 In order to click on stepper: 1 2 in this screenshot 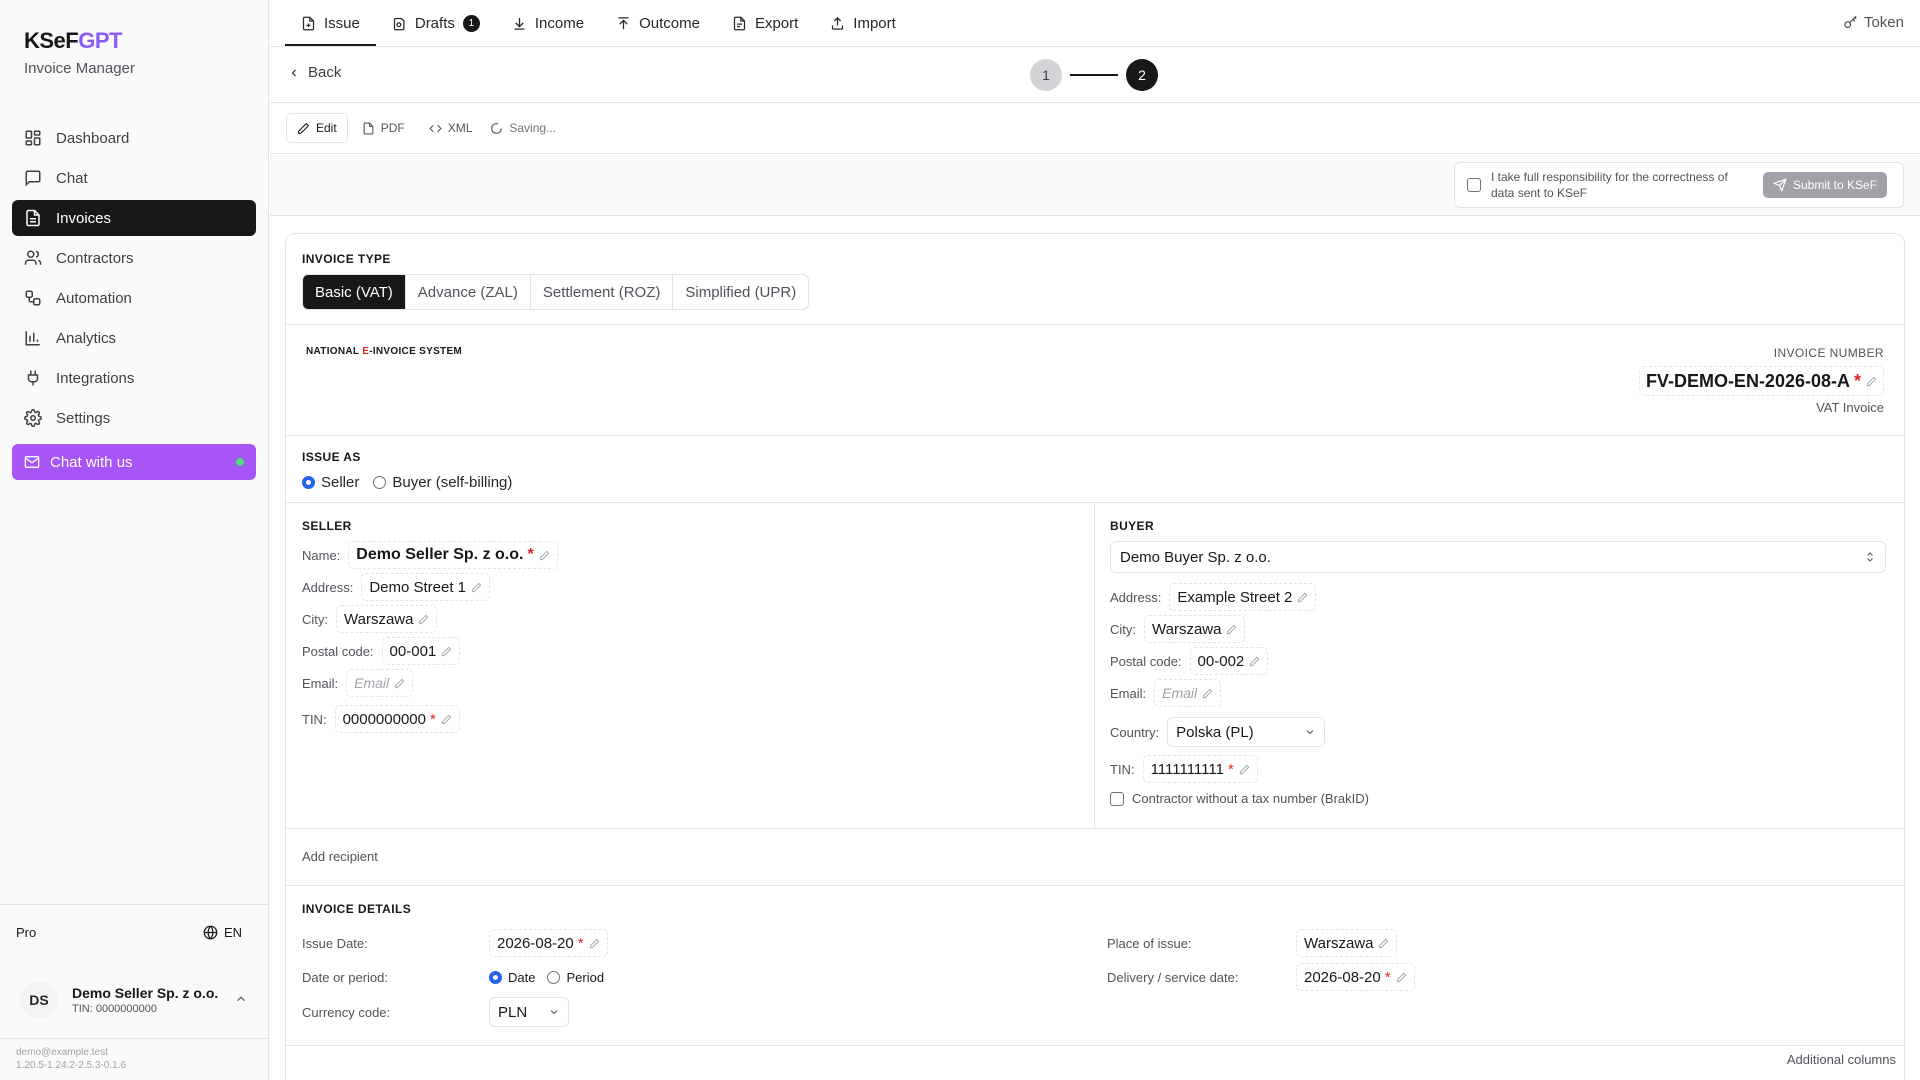, I will do `click(1094, 75)`.